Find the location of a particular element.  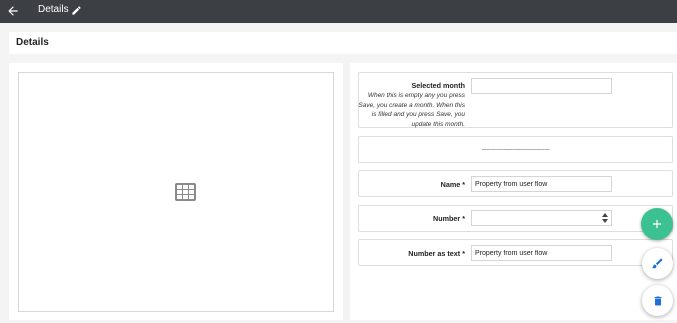

number-field: Number * is located at coordinates (515, 218).